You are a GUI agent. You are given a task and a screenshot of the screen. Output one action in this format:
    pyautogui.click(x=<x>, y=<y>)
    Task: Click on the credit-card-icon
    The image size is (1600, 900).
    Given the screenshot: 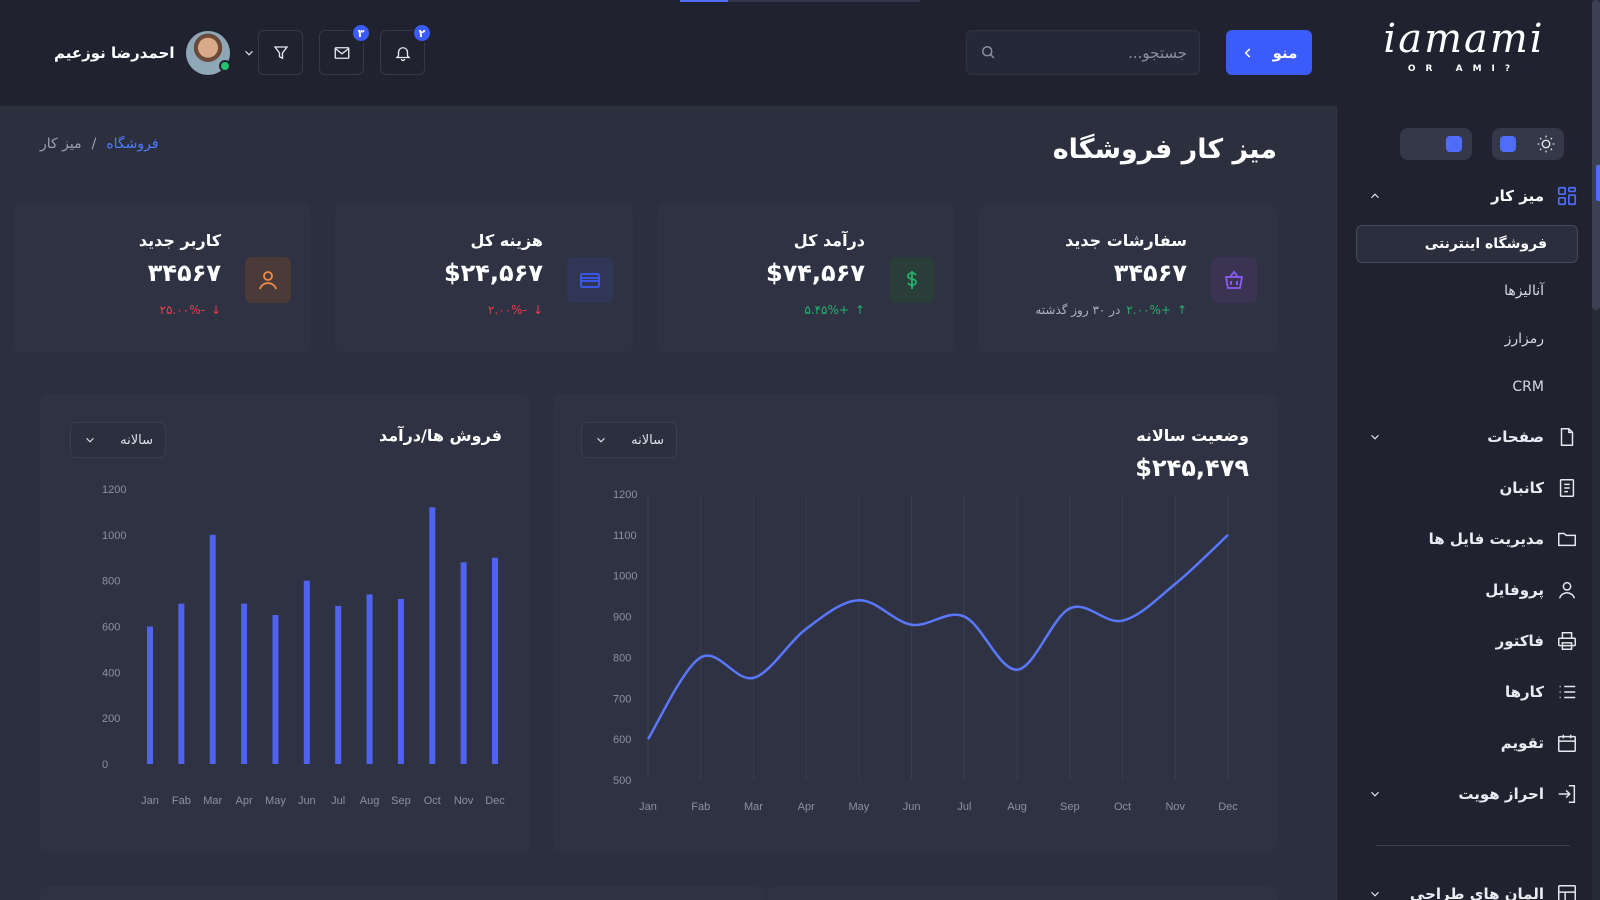 What is the action you would take?
    pyautogui.click(x=590, y=280)
    